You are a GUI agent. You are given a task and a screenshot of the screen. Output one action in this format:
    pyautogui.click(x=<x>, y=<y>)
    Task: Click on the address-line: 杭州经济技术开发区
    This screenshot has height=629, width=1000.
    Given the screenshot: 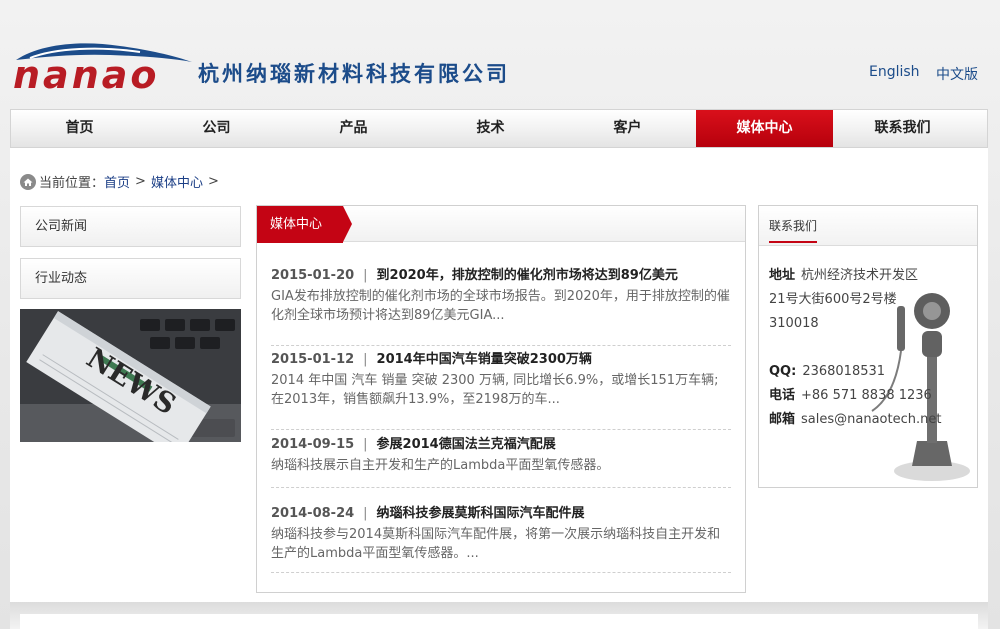 What is the action you would take?
    pyautogui.click(x=860, y=275)
    